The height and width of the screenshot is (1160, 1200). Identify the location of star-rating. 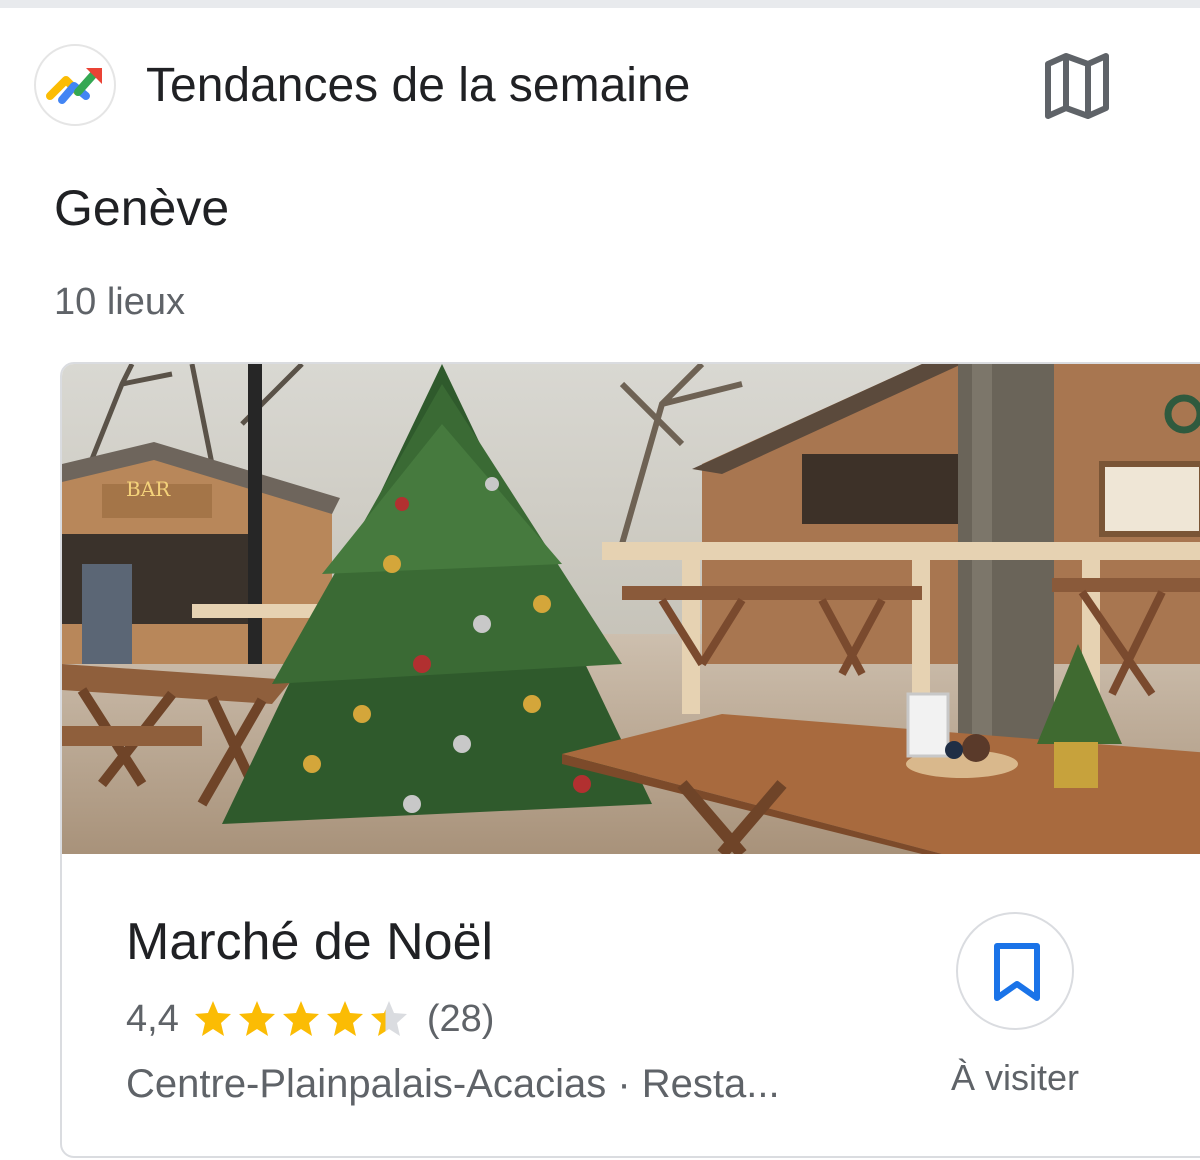
(303, 1019).